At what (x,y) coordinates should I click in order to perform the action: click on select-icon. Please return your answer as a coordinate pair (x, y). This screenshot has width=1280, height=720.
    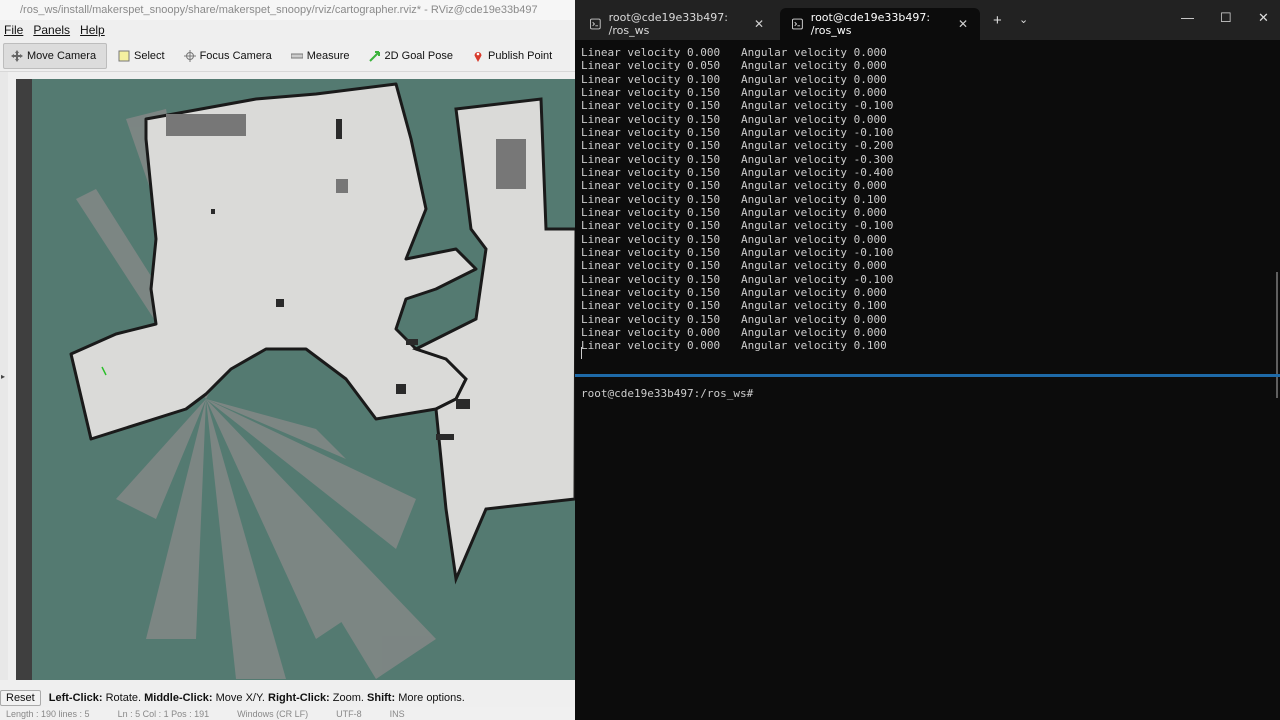
    Looking at the image, I should click on (124, 56).